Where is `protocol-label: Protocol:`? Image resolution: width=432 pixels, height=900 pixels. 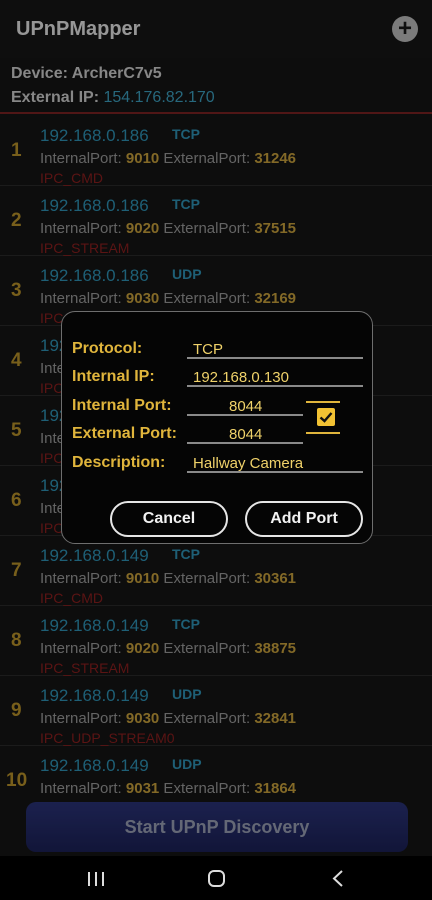
protocol-label: Protocol: is located at coordinates (107, 348).